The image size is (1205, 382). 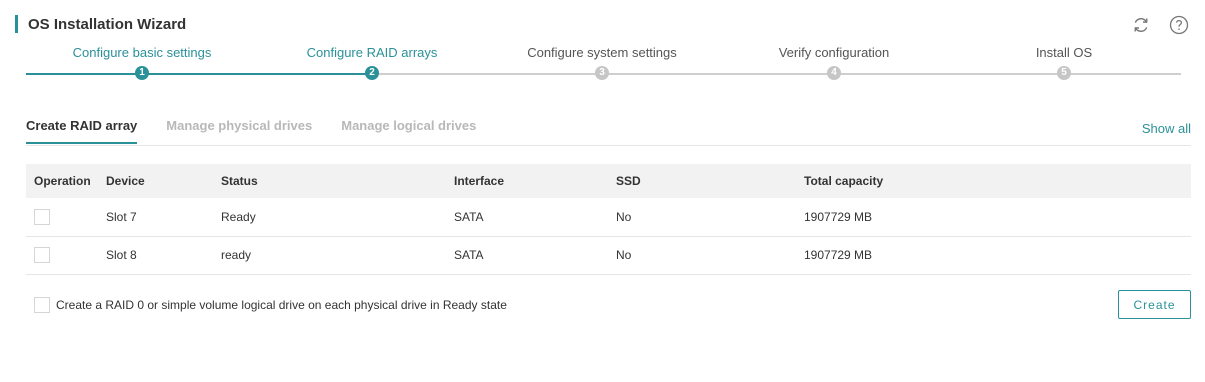 I want to click on tab-manage-logical-drives: Manage logical drives, so click(x=408, y=130).